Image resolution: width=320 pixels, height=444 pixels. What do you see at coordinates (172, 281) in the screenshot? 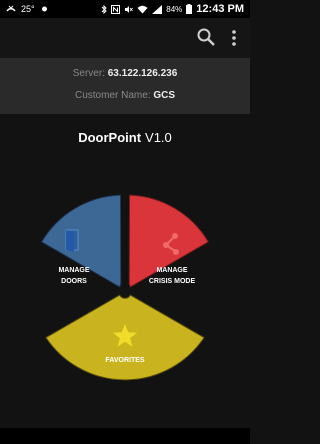
I see `manage-crisis-line2: CRISIS MODE` at bounding box center [172, 281].